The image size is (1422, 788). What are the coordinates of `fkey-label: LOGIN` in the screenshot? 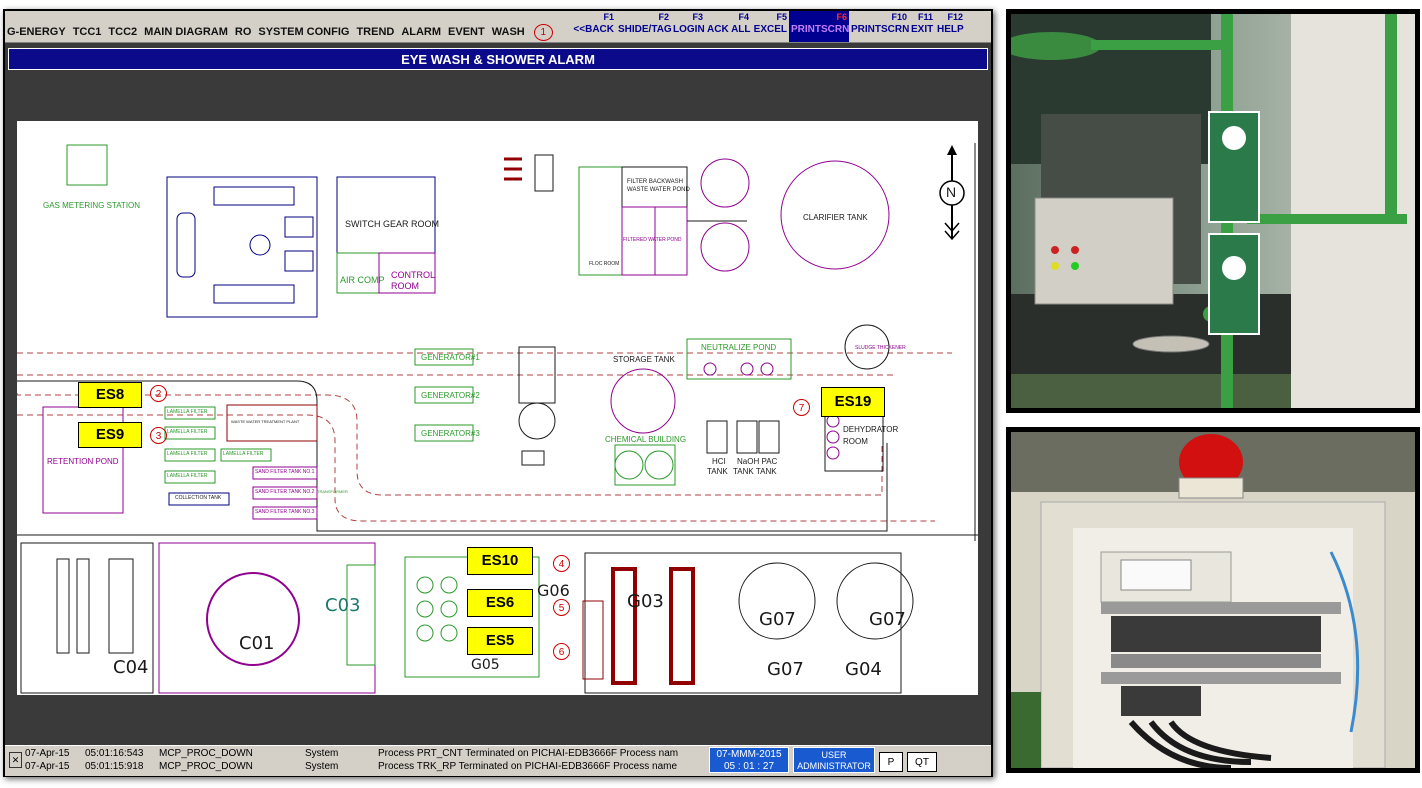 It's located at (689, 29).